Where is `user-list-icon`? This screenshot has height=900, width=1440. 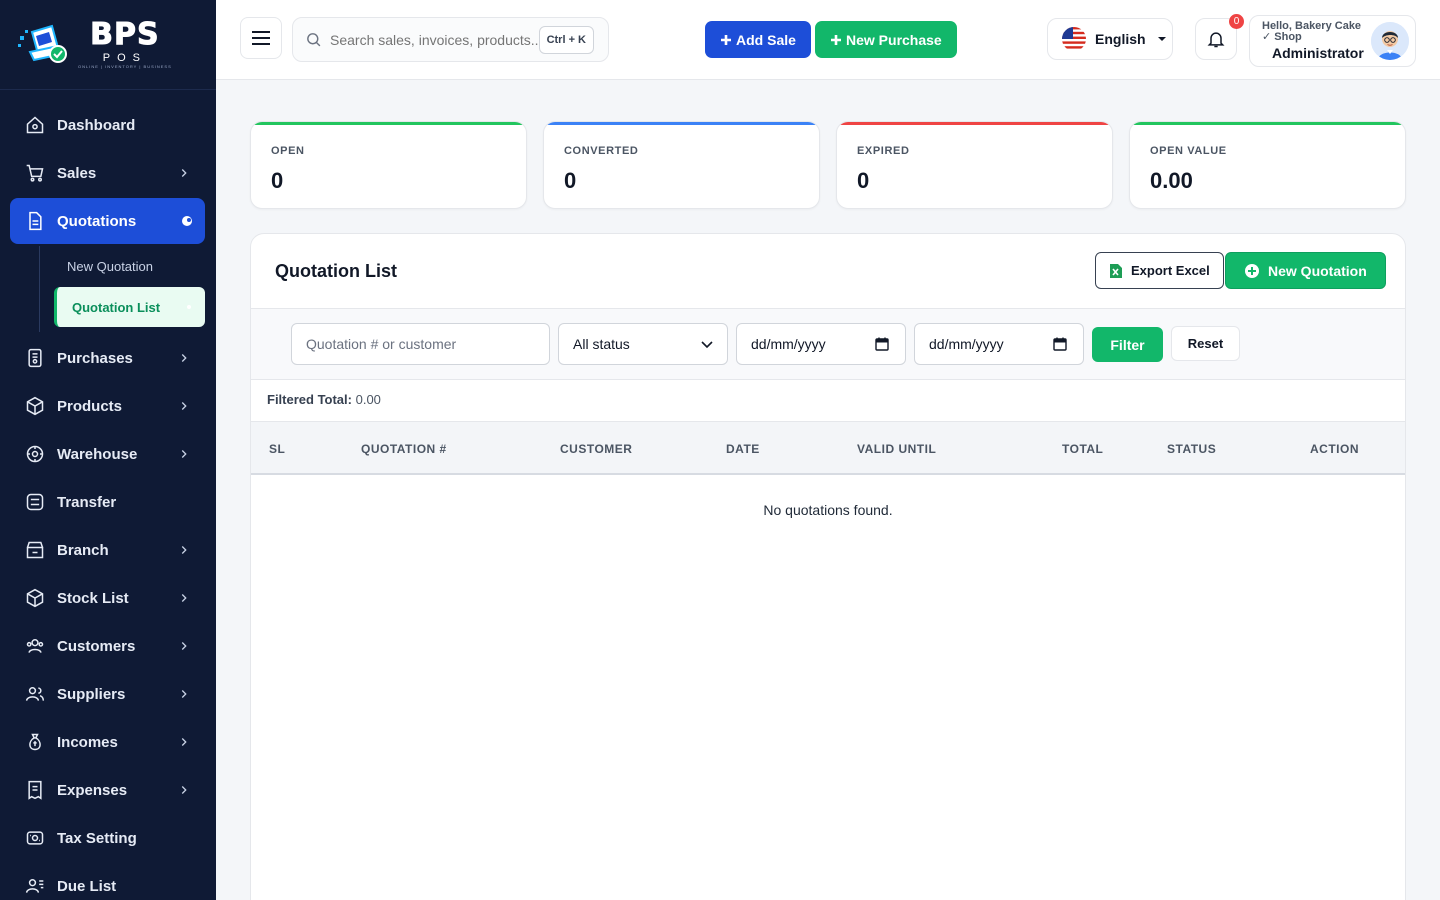 user-list-icon is located at coordinates (35, 886).